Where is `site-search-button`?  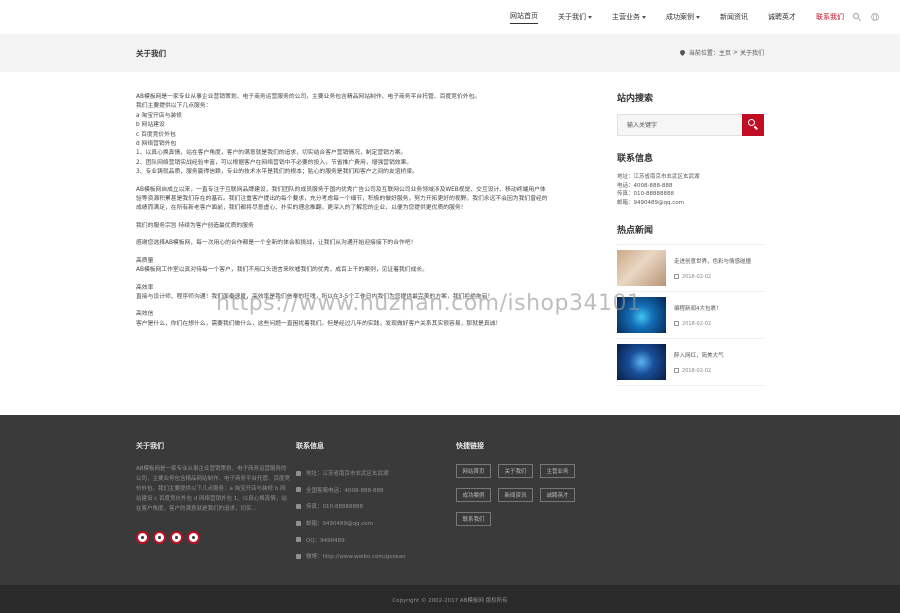 site-search-button is located at coordinates (753, 125).